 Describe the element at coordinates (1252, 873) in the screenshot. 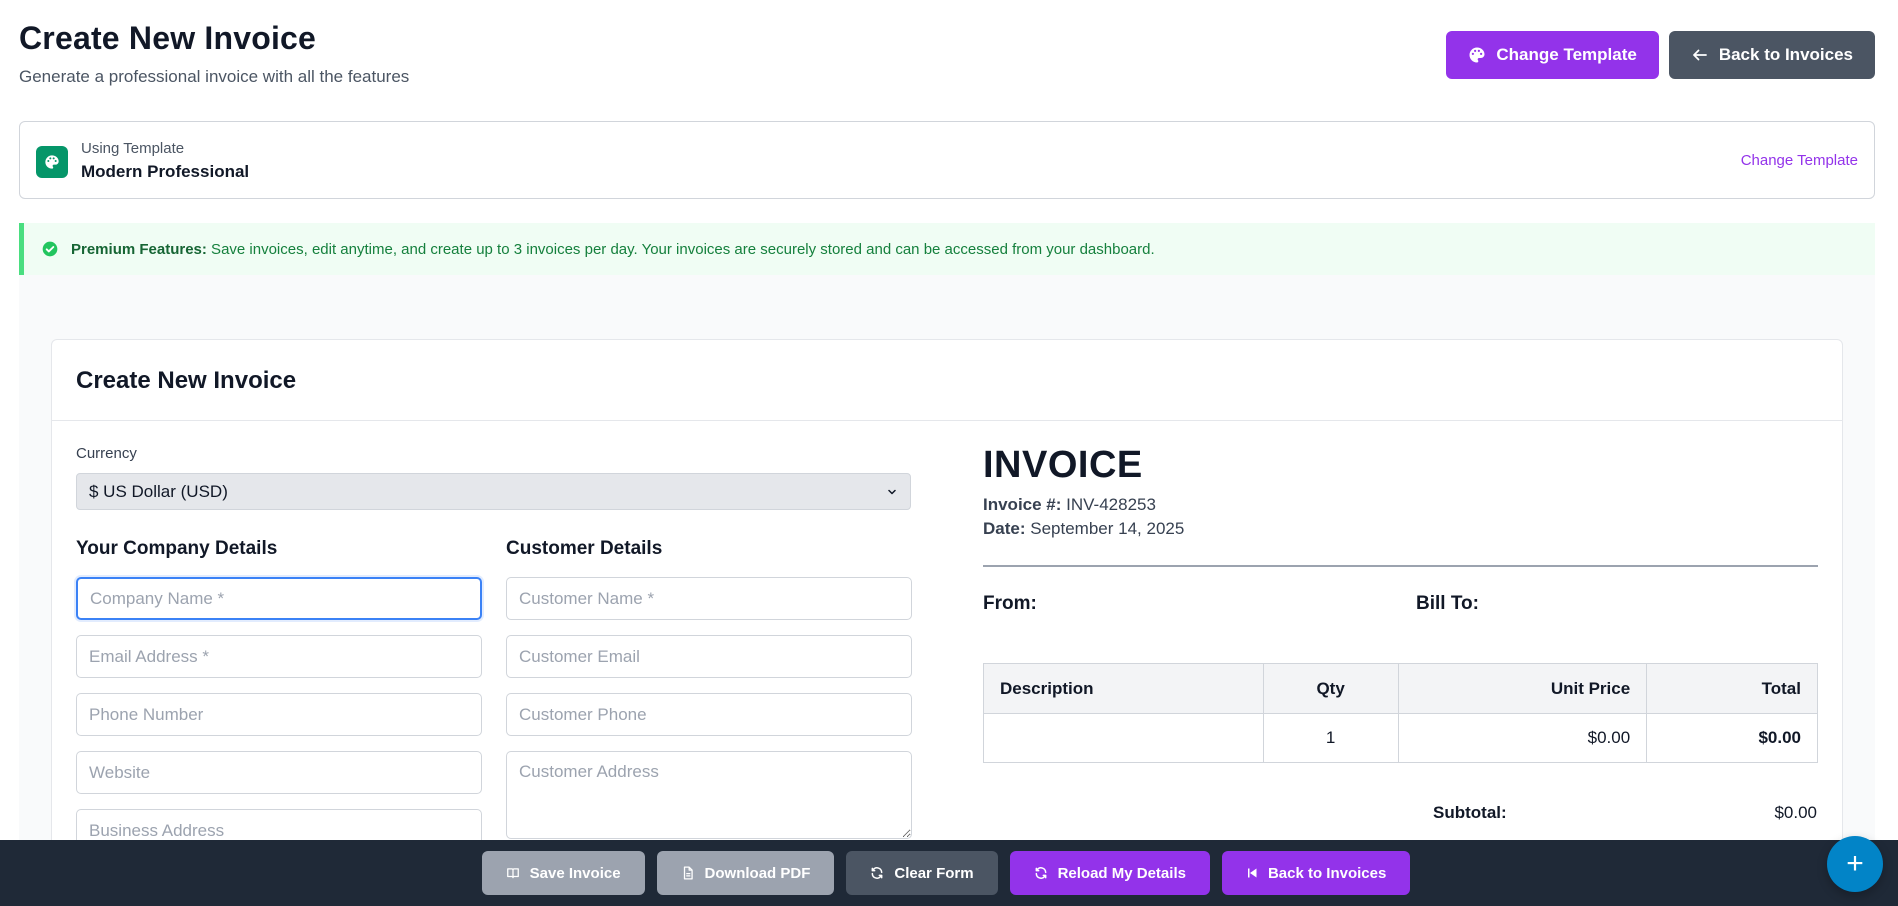

I see `skip-back-icon` at that location.